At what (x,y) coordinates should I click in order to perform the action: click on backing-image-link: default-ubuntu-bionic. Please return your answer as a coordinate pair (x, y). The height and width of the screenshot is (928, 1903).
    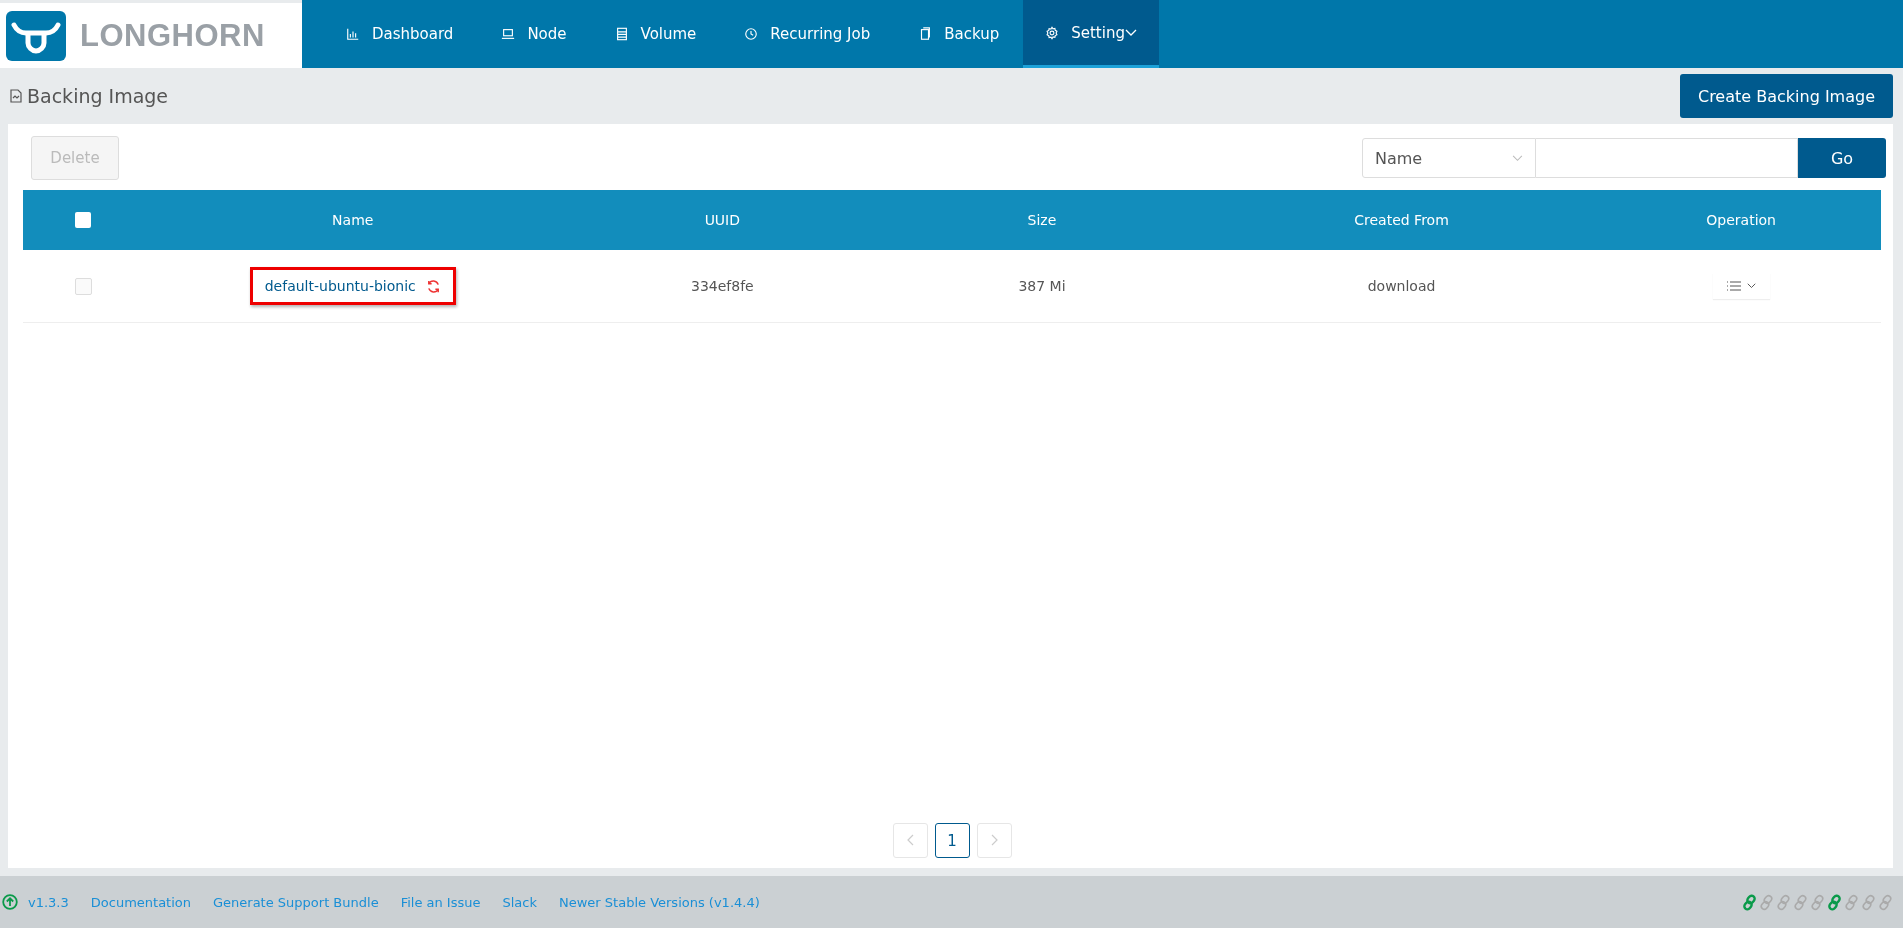
    Looking at the image, I should click on (340, 286).